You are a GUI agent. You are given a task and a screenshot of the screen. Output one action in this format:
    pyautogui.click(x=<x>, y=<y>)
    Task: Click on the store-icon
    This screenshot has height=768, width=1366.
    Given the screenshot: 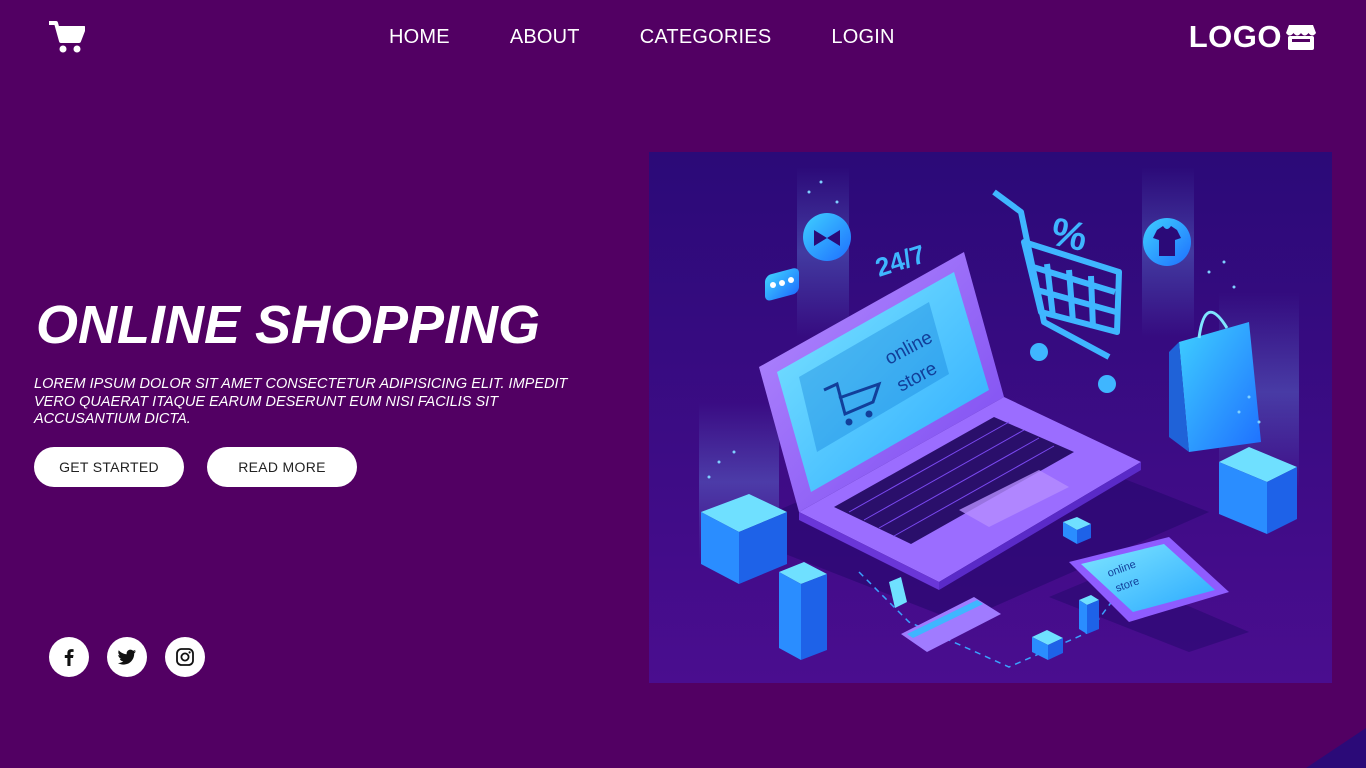 What is the action you would take?
    pyautogui.click(x=1301, y=37)
    